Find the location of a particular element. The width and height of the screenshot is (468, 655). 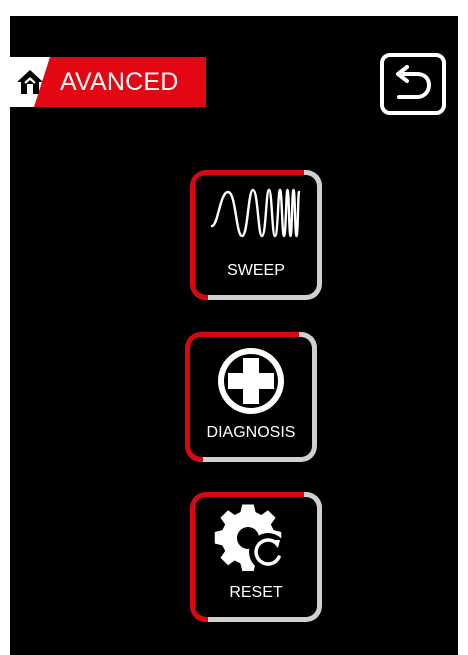

undo-arrow-icon is located at coordinates (413, 82).